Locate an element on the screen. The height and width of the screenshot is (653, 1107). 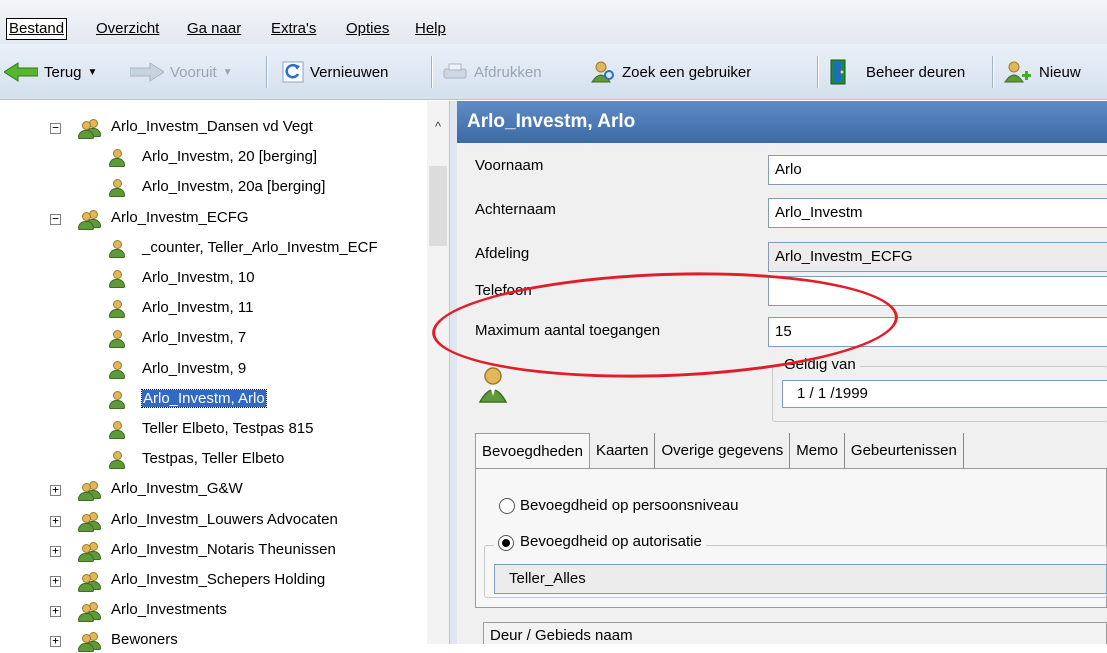
grid-header-door-name: Deur / Gebieds naam is located at coordinates (795, 633).